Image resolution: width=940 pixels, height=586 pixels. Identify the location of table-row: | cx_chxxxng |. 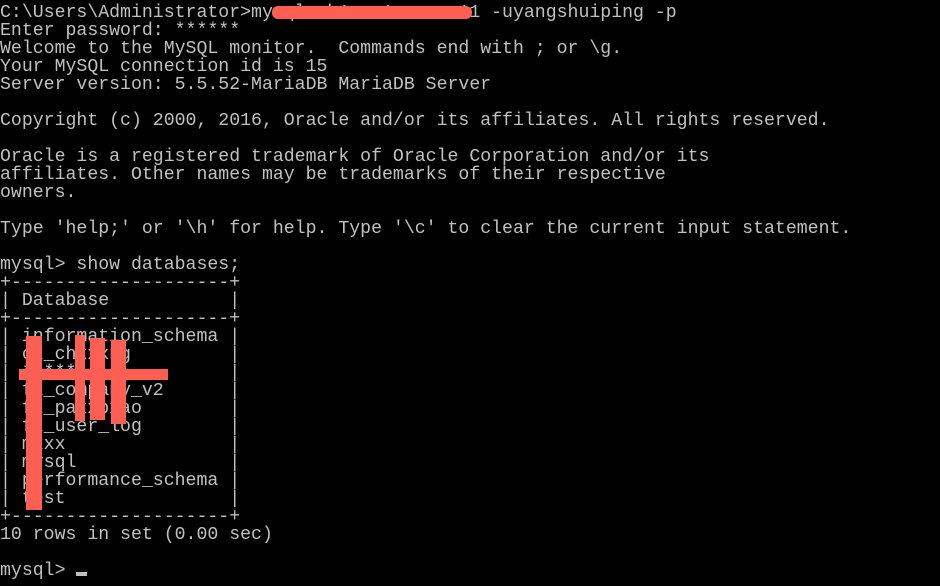
(120, 355).